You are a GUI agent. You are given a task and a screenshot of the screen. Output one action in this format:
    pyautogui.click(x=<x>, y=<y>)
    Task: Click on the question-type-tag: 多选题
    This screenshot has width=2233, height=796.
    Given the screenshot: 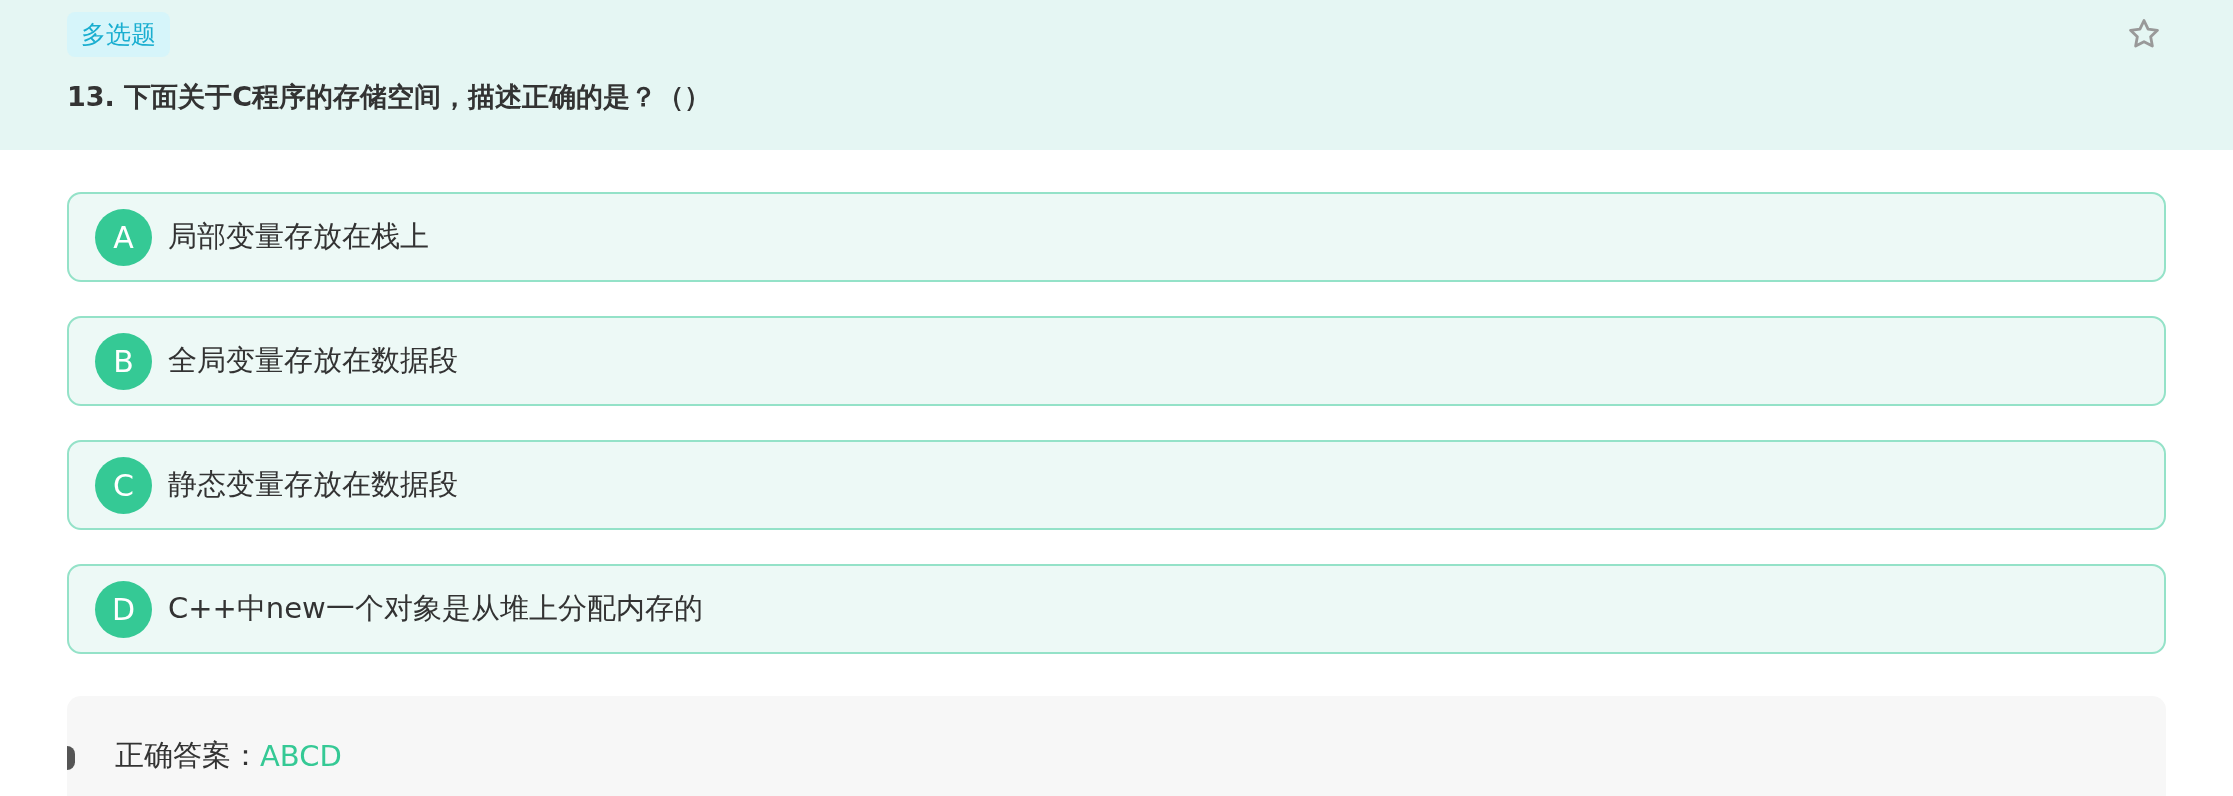 What is the action you would take?
    pyautogui.click(x=118, y=34)
    